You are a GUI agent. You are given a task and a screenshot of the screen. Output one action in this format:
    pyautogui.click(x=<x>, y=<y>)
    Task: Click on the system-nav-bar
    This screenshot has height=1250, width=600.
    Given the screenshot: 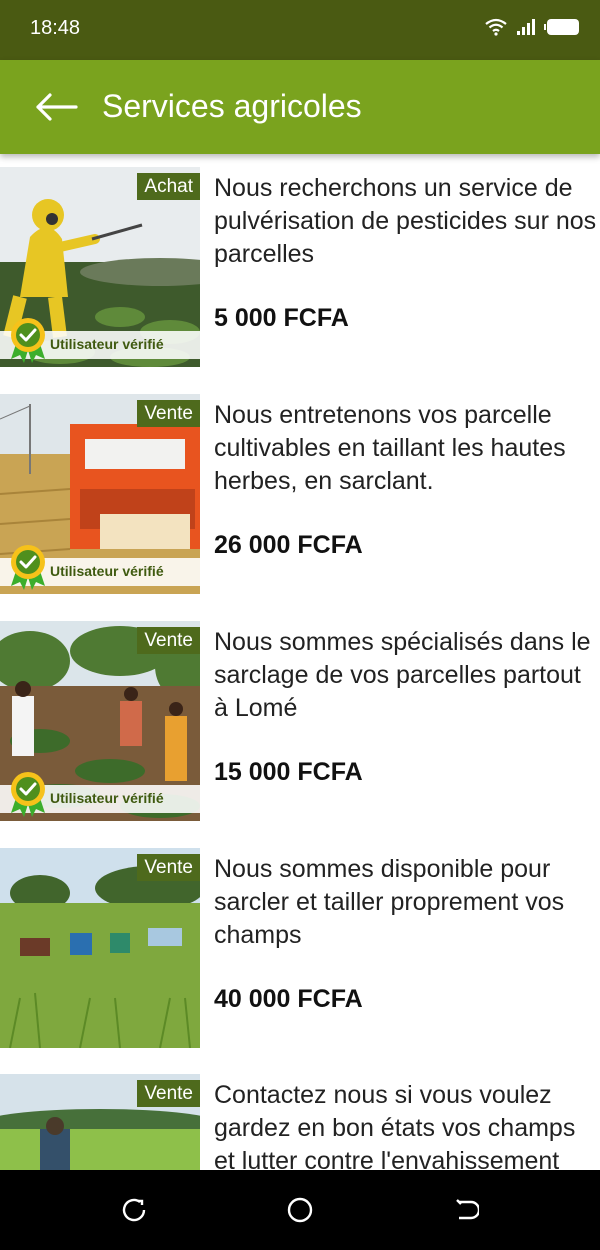 What is the action you would take?
    pyautogui.click(x=300, y=1210)
    